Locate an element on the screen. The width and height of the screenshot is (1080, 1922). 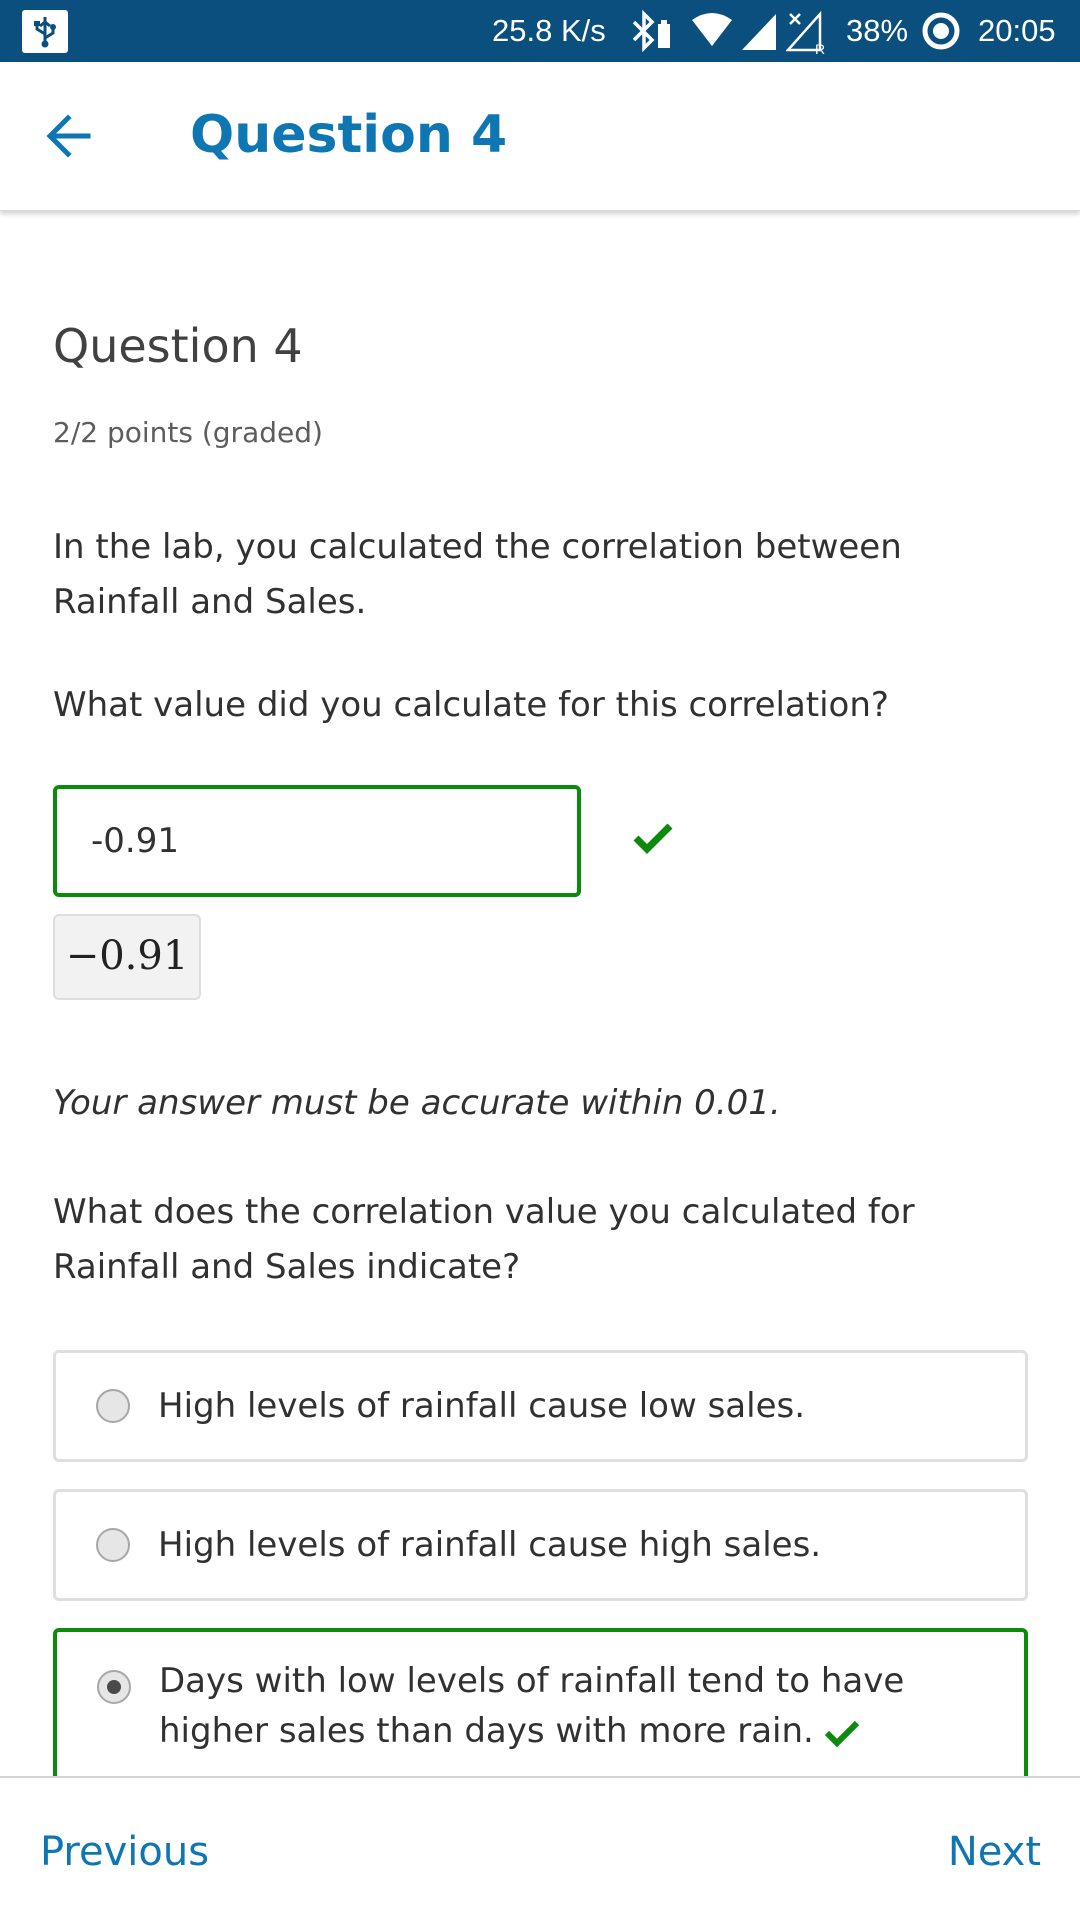
next-button: Next is located at coordinates (994, 1852).